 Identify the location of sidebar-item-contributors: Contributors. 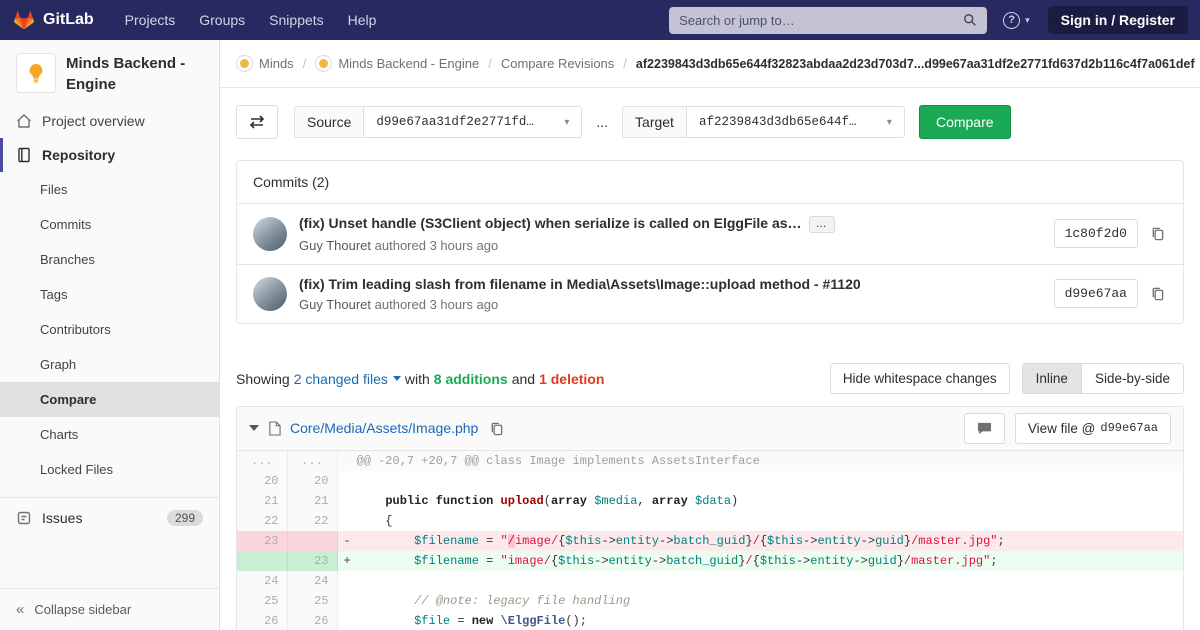
(109, 329).